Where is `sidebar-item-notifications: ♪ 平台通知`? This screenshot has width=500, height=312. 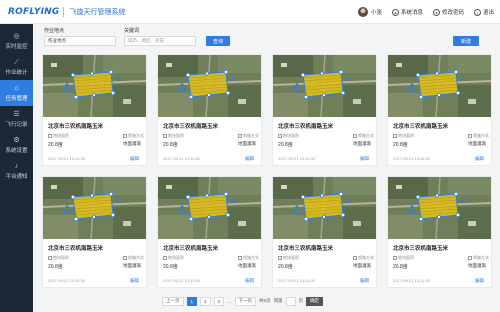 sidebar-item-notifications: ♪ 平台通知 is located at coordinates (16, 171).